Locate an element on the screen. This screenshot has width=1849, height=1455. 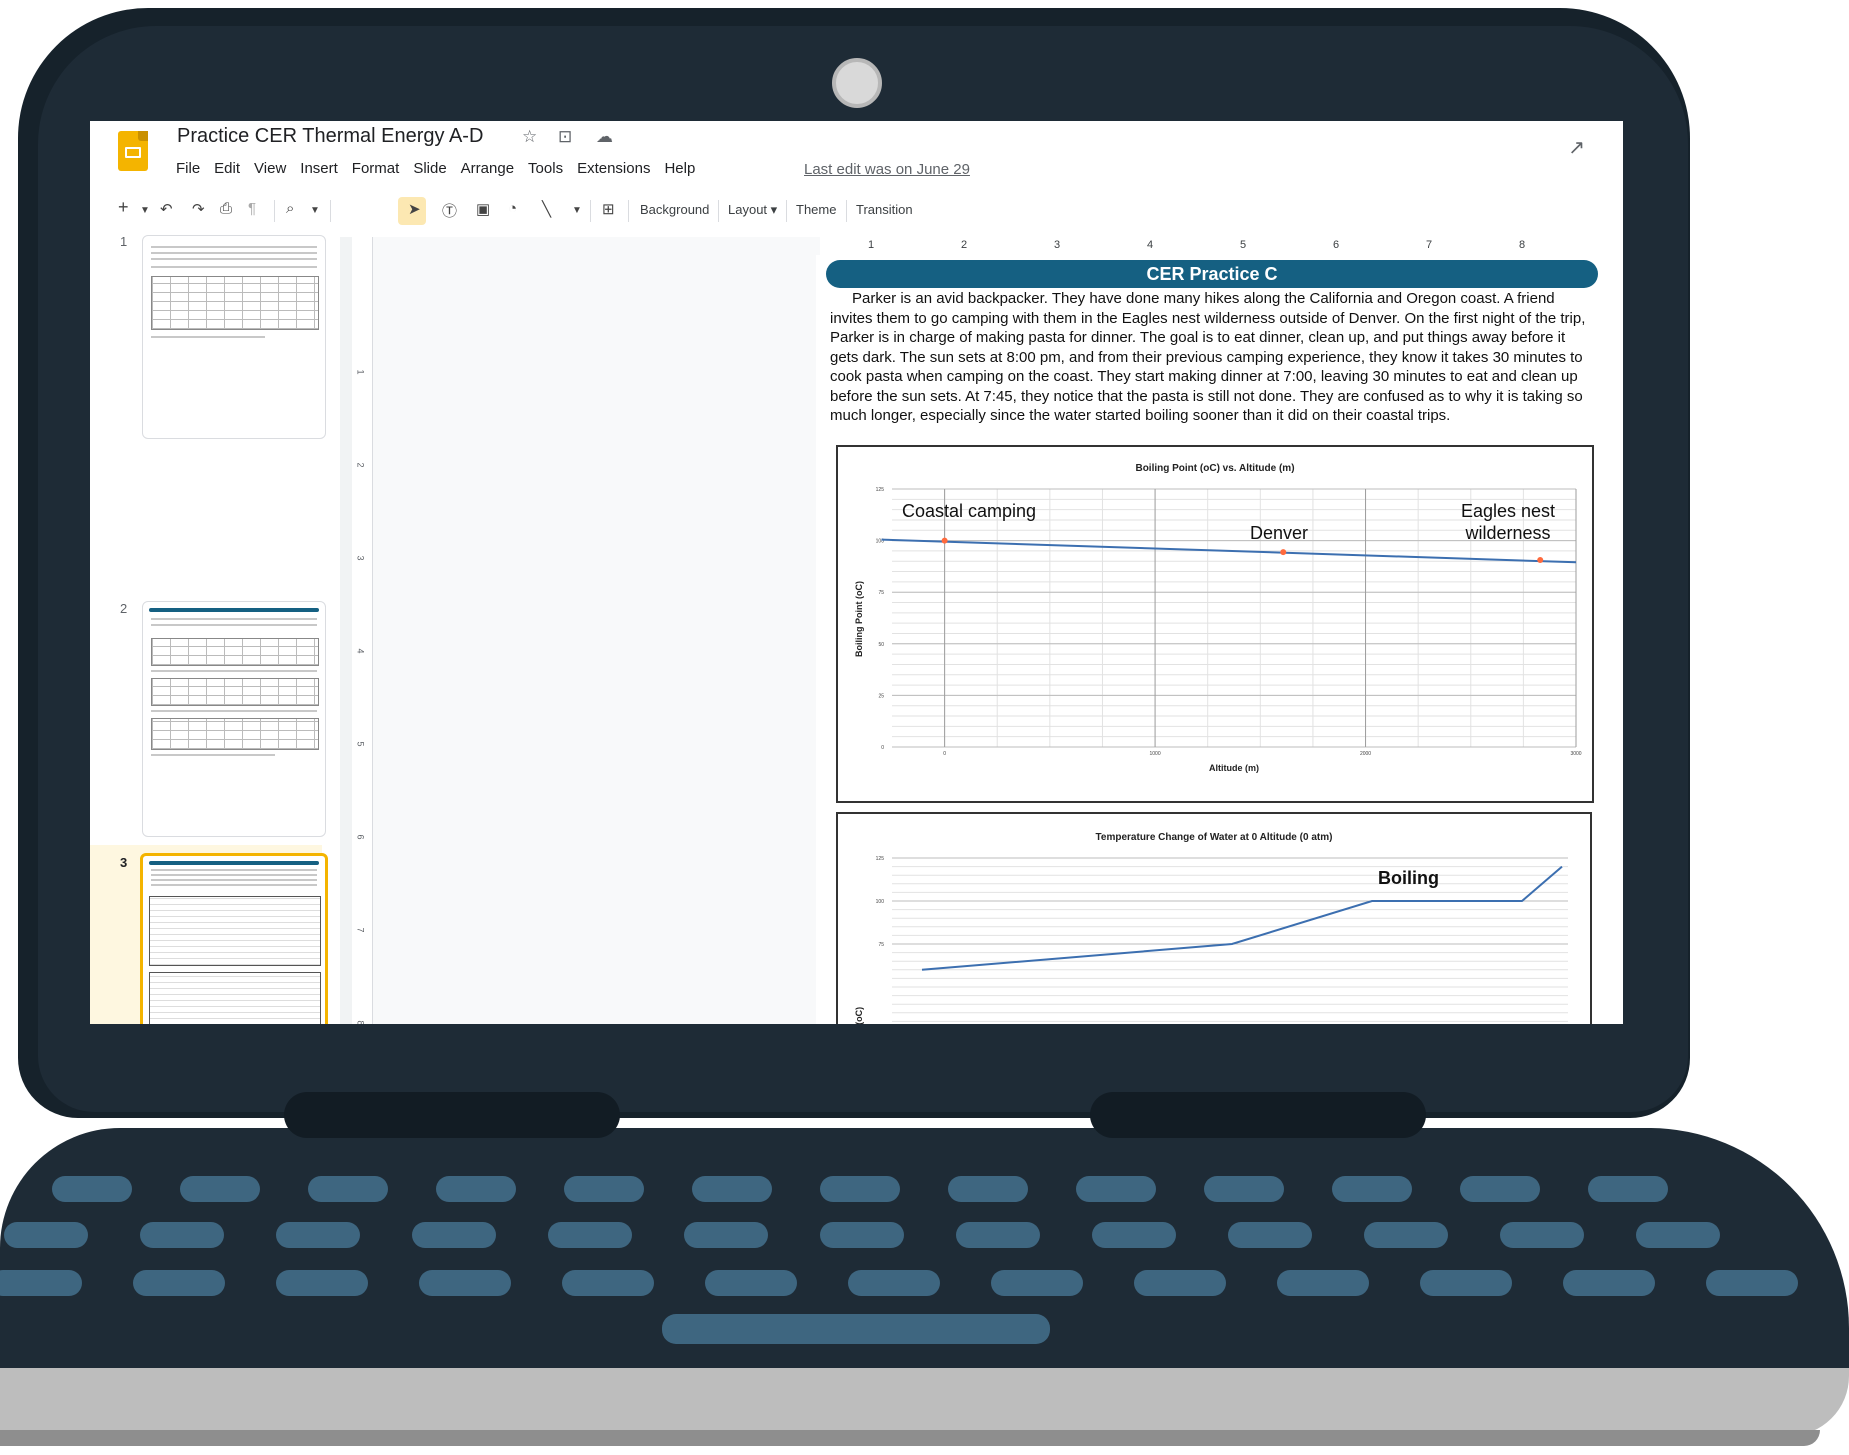
slide-number: 1 is located at coordinates (124, 241).